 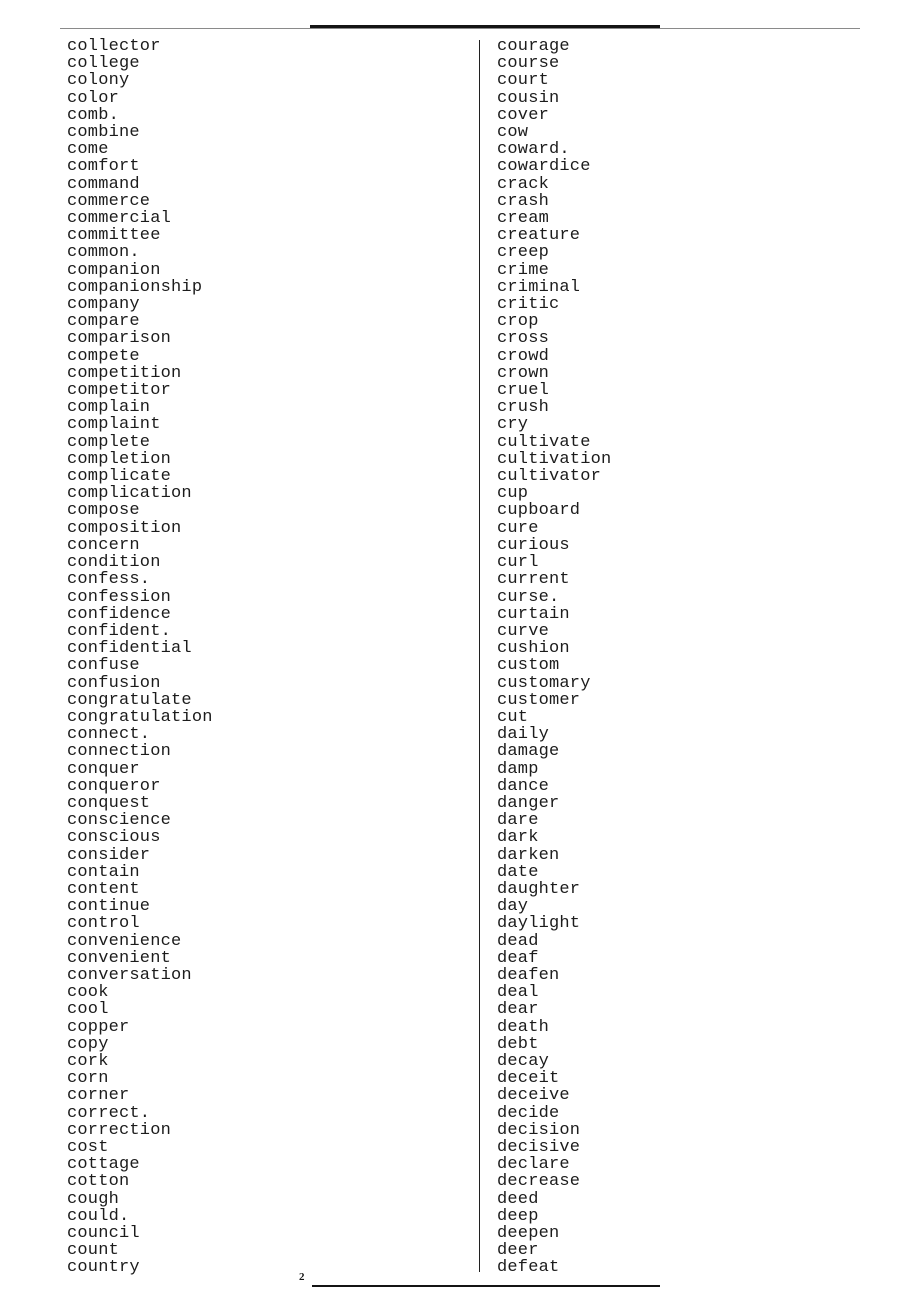 I want to click on word-entry: correction, so click(x=119, y=1130).